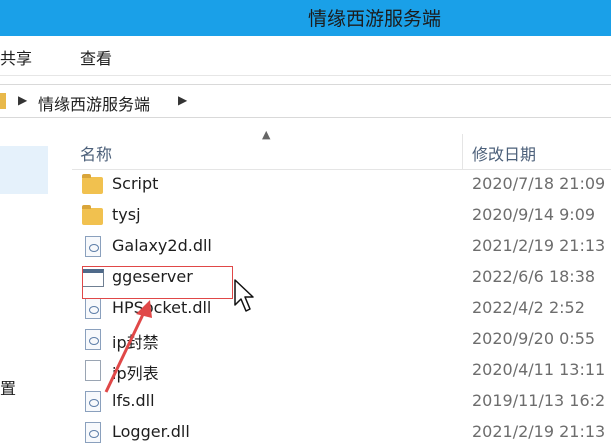 This screenshot has height=446, width=611. Describe the element at coordinates (539, 400) in the screenshot. I see `file-date: 2019/11/13 16:2` at that location.